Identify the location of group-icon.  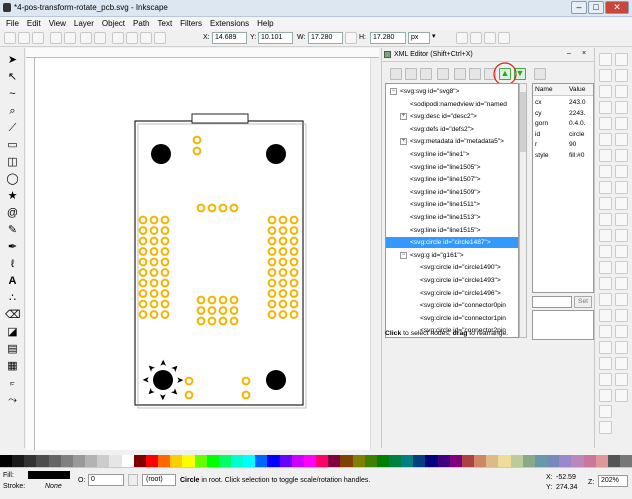
(605, 331).